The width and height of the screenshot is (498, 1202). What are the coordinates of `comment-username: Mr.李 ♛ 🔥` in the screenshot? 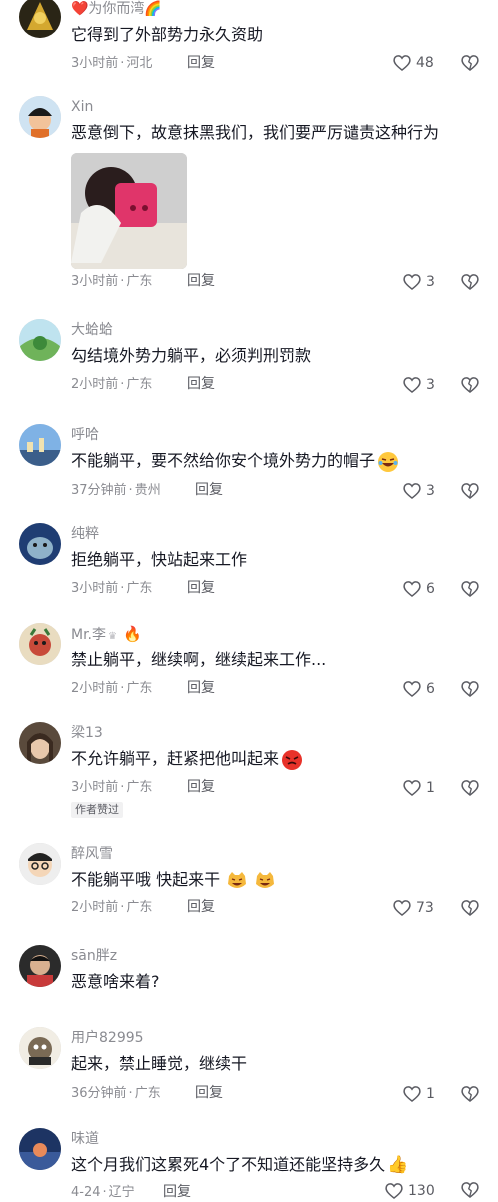 It's located at (106, 635).